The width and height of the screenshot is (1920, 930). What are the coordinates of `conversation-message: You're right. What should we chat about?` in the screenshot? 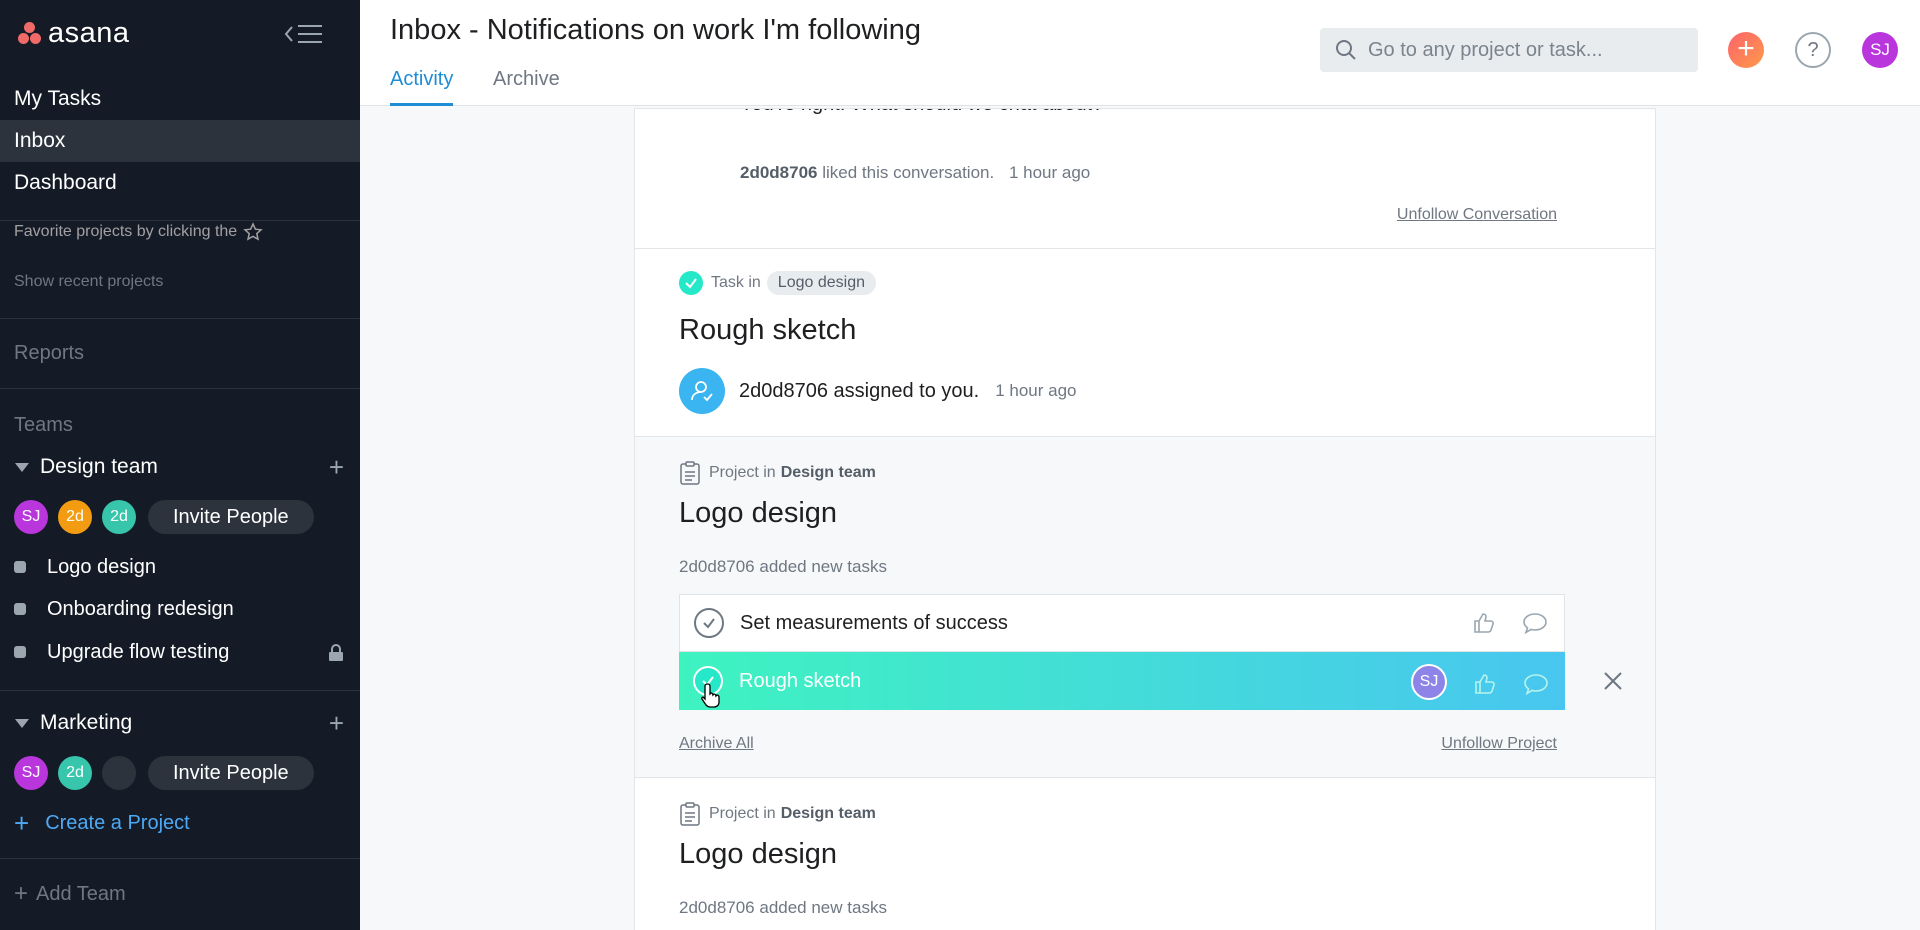 It's located at (921, 112).